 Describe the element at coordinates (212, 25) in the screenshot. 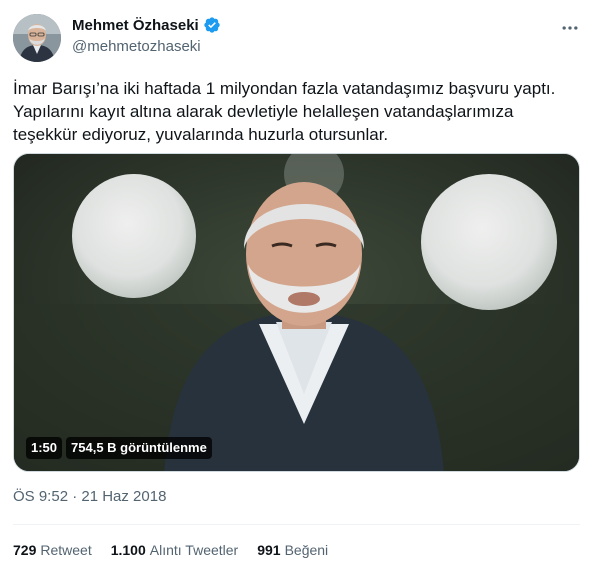

I see `verified-badge-icon` at that location.